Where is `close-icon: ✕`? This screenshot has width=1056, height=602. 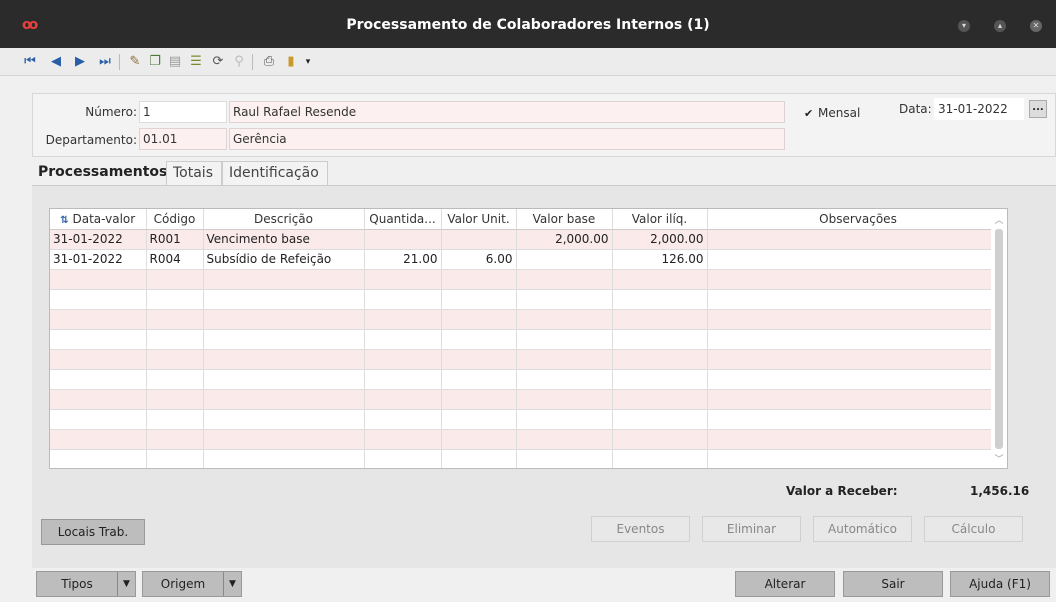
close-icon: ✕ is located at coordinates (1036, 26).